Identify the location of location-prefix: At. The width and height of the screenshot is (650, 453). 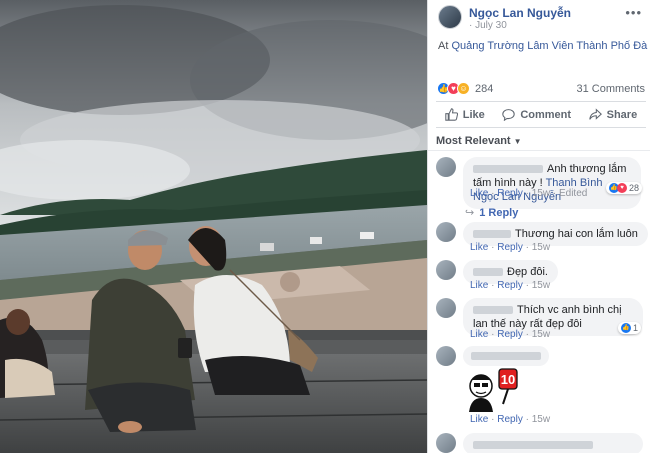
(443, 46).